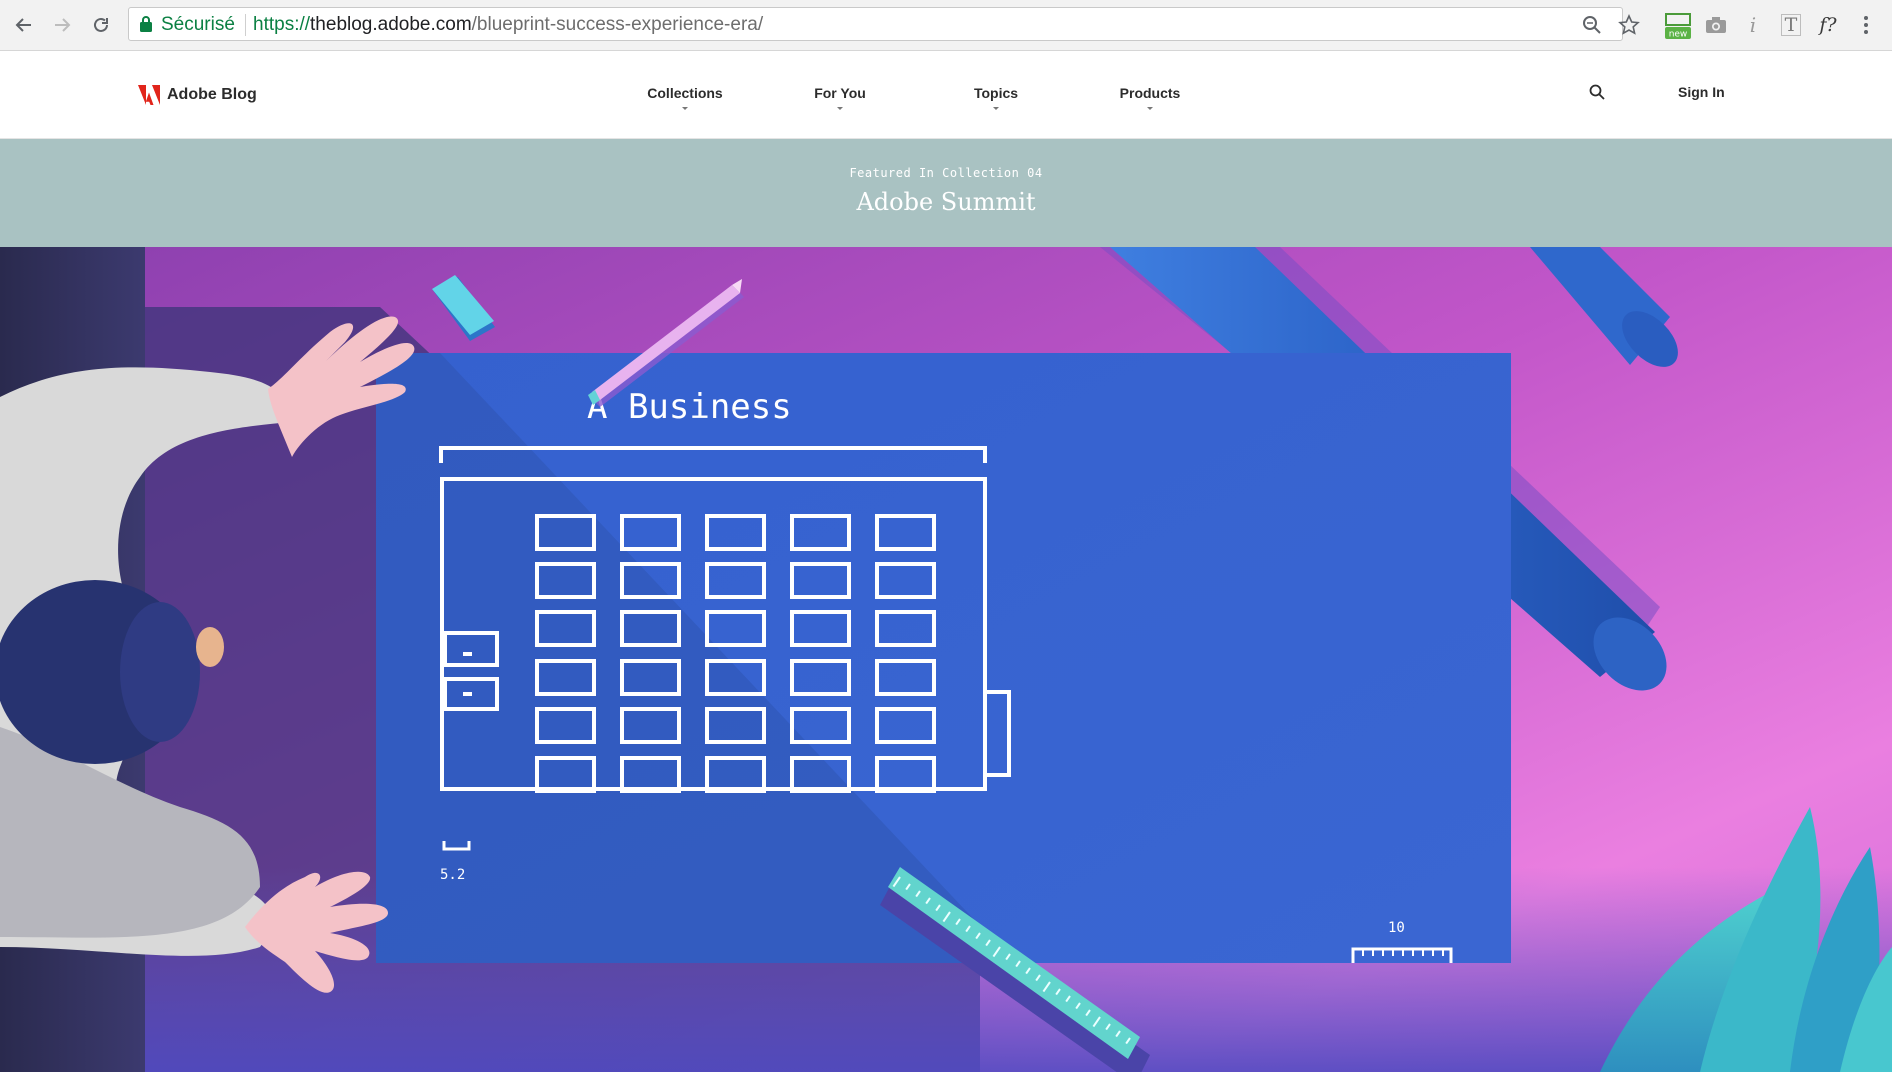 The width and height of the screenshot is (1892, 1072). Describe the element at coordinates (245, 25) in the screenshot. I see `omnibox-divider` at that location.